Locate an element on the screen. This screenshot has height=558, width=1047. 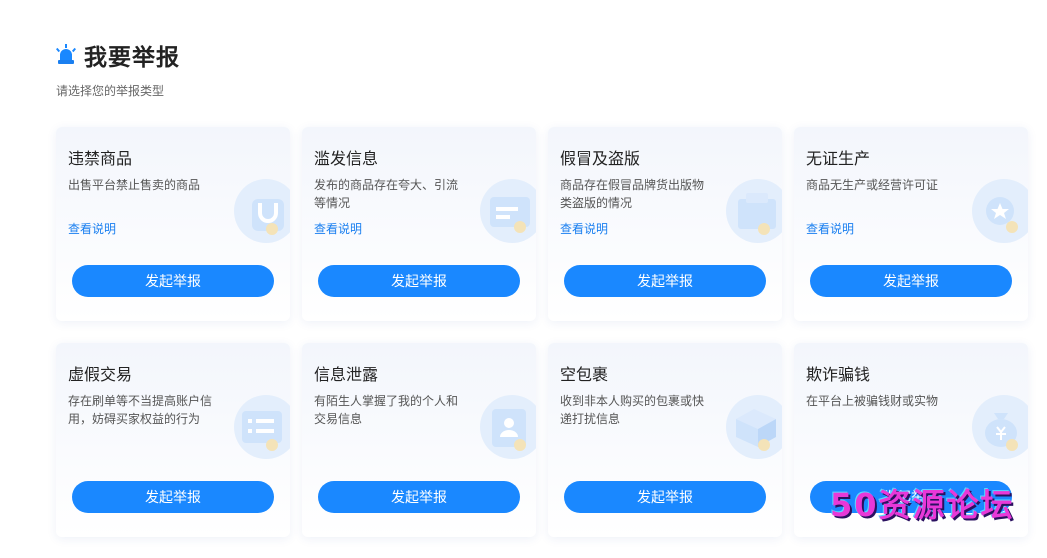
bag-icon is located at coordinates (262, 211).